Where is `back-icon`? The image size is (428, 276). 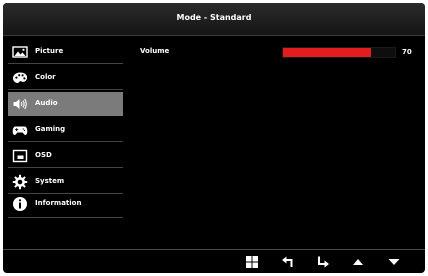
back-icon is located at coordinates (288, 262).